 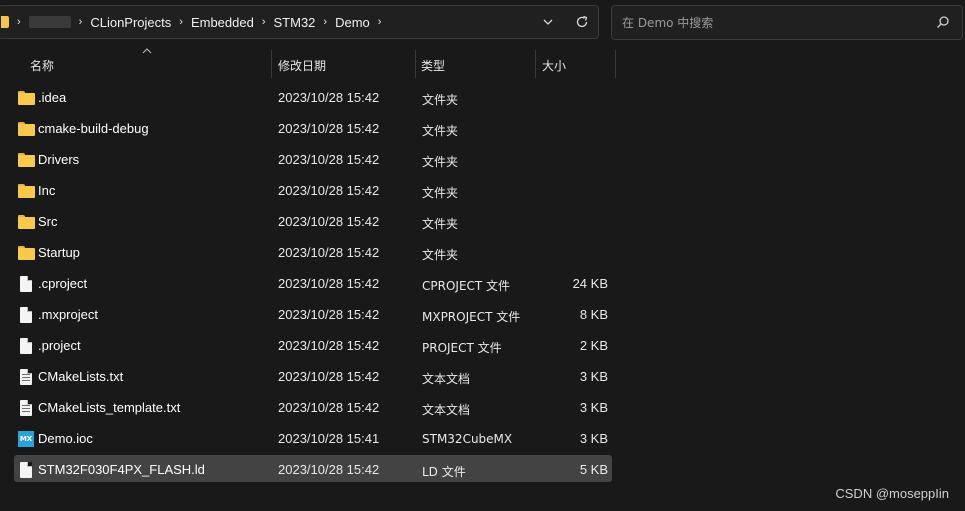 I want to click on file-row: .idea 2023/10/28 15:42 文件夹, so click(x=482, y=98).